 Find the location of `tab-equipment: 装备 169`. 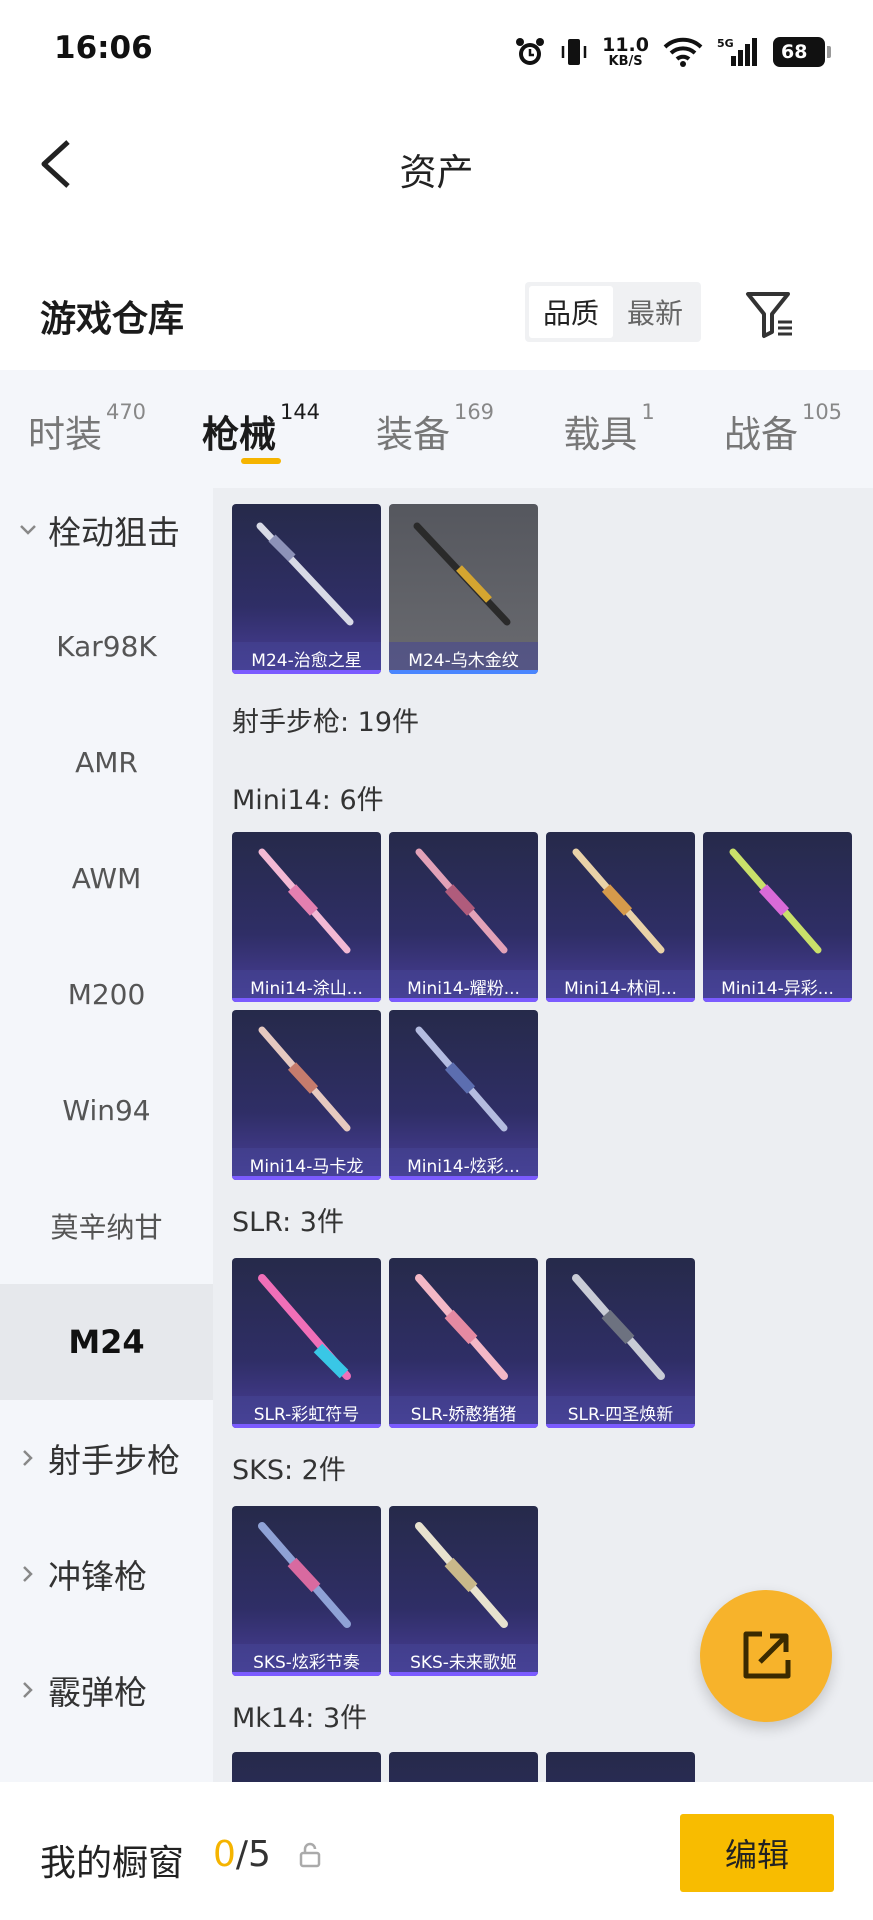

tab-equipment: 装备 169 is located at coordinates (435, 421).